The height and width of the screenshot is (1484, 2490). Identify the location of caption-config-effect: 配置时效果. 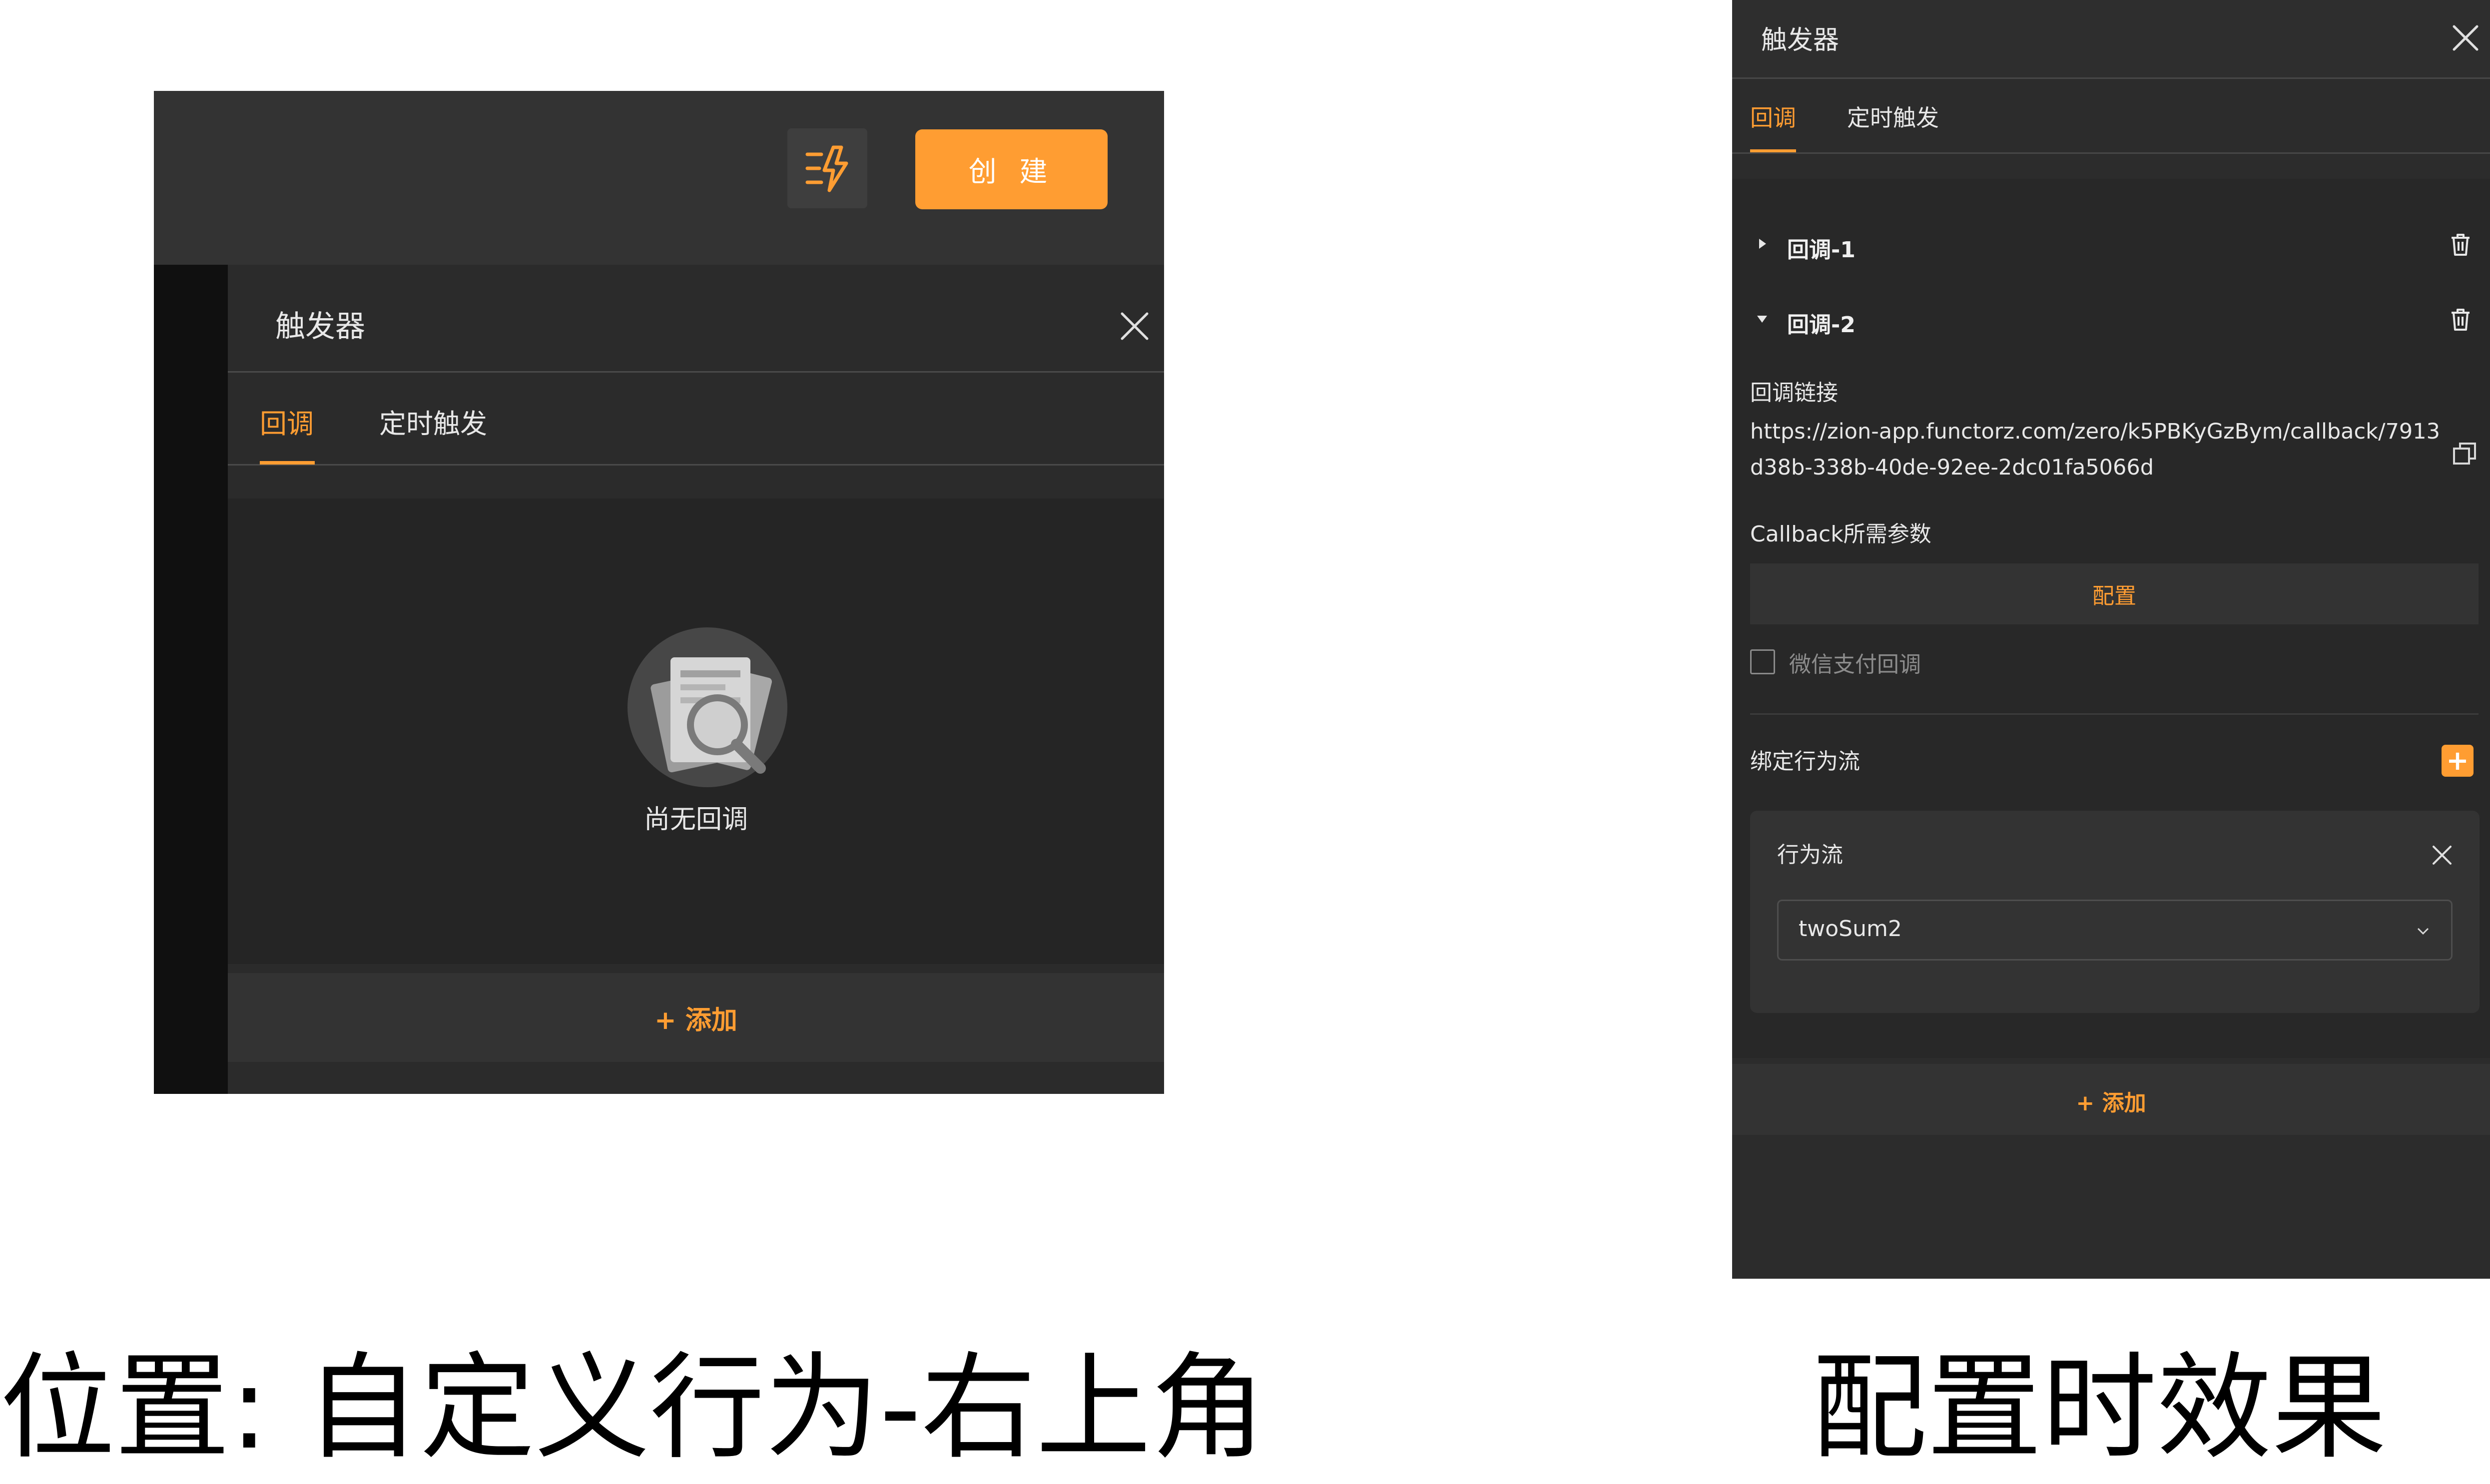
(2099, 1409).